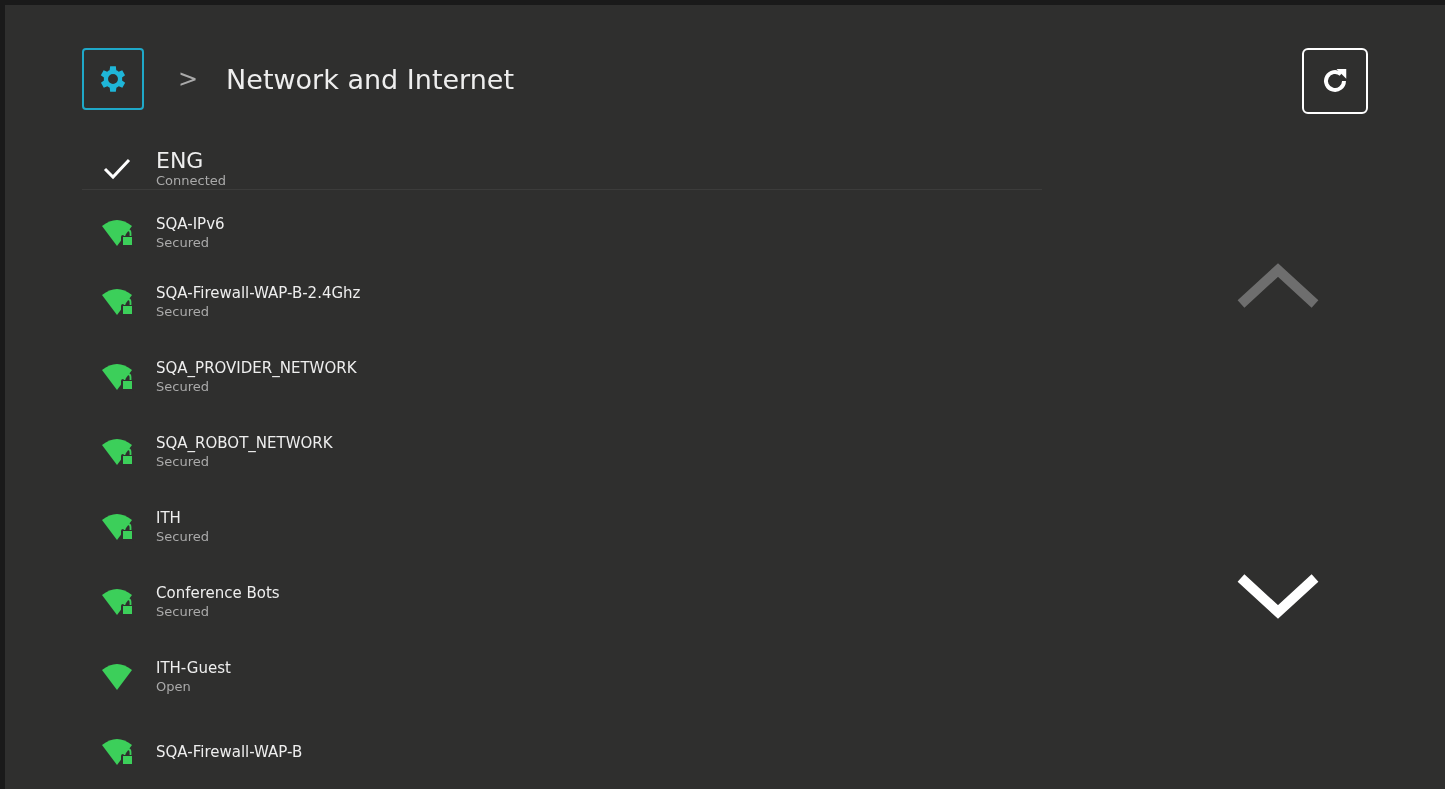 This screenshot has height=789, width=1445. I want to click on network-name: SQA-Firewall-WAP-B-2.4Ghz, so click(258, 292).